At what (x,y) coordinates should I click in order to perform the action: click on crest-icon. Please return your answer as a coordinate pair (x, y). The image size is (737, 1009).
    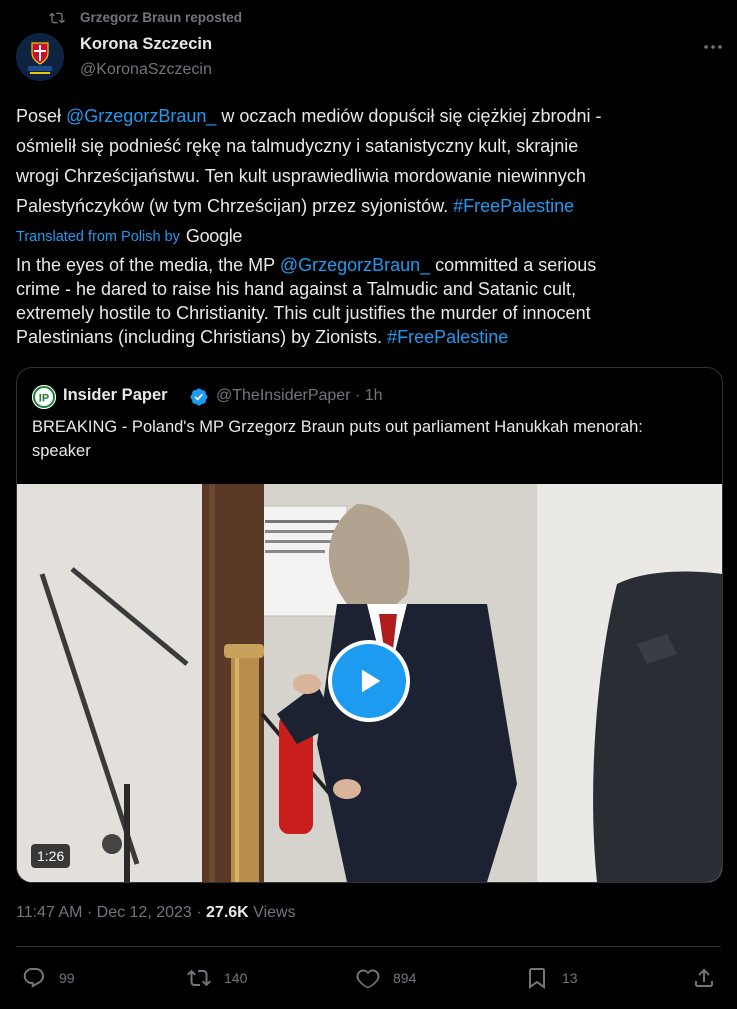
    Looking at the image, I should click on (40, 57).